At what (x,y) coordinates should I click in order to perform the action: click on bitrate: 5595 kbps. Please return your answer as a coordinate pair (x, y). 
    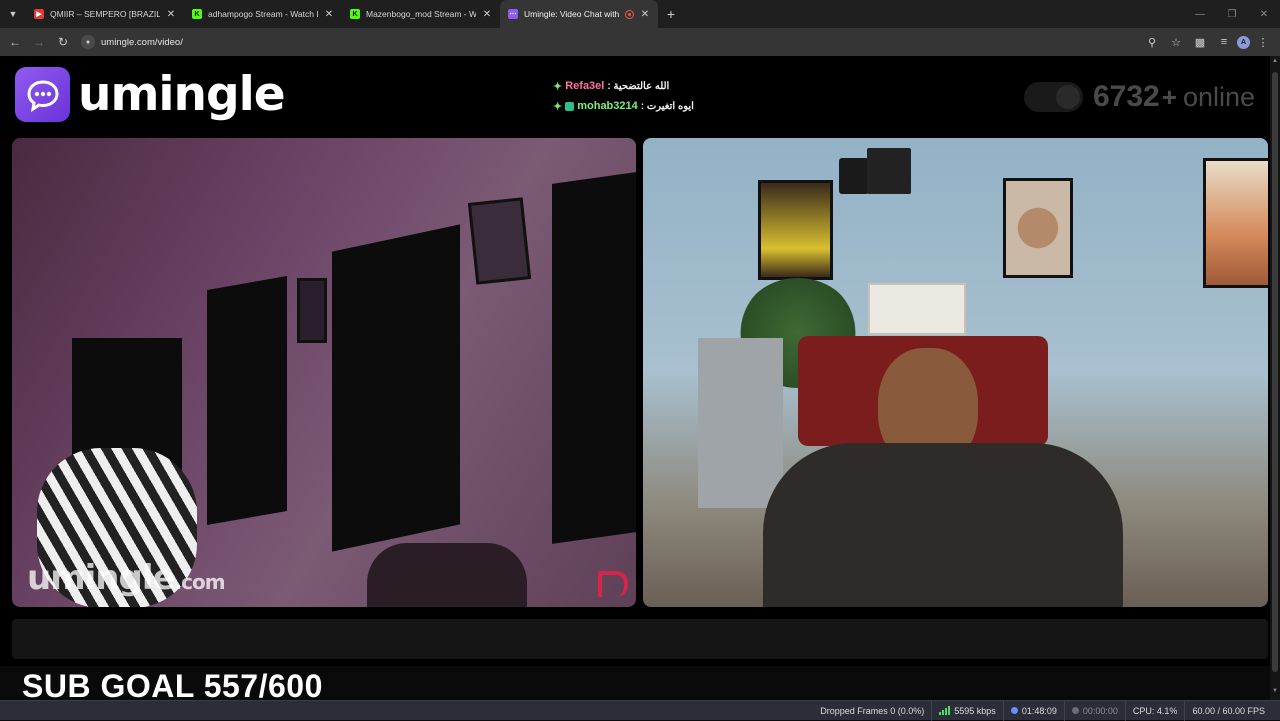
    Looking at the image, I should click on (967, 710).